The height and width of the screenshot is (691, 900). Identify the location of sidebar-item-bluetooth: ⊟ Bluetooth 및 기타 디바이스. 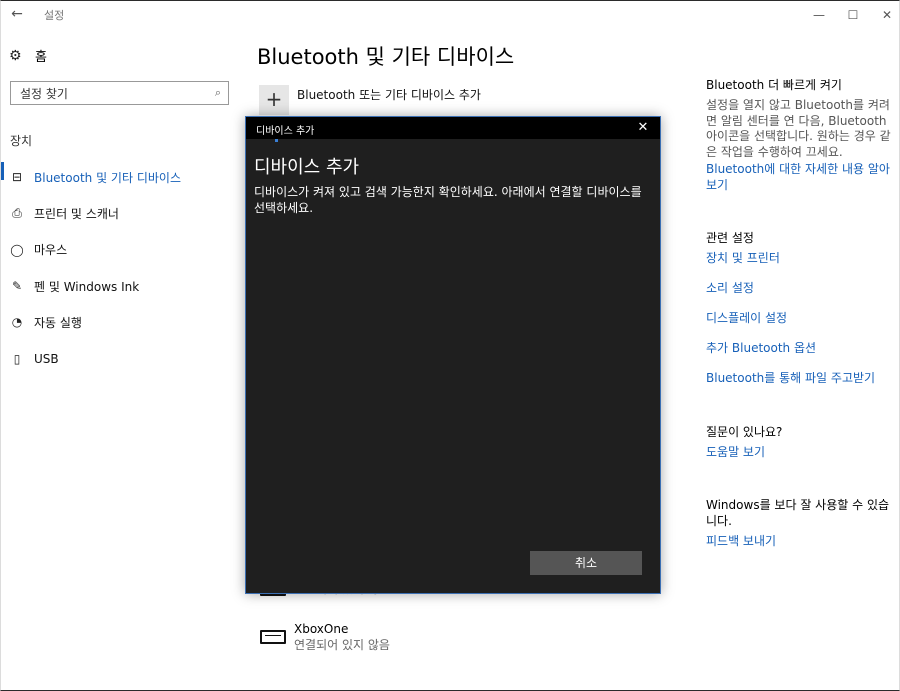
(121, 177).